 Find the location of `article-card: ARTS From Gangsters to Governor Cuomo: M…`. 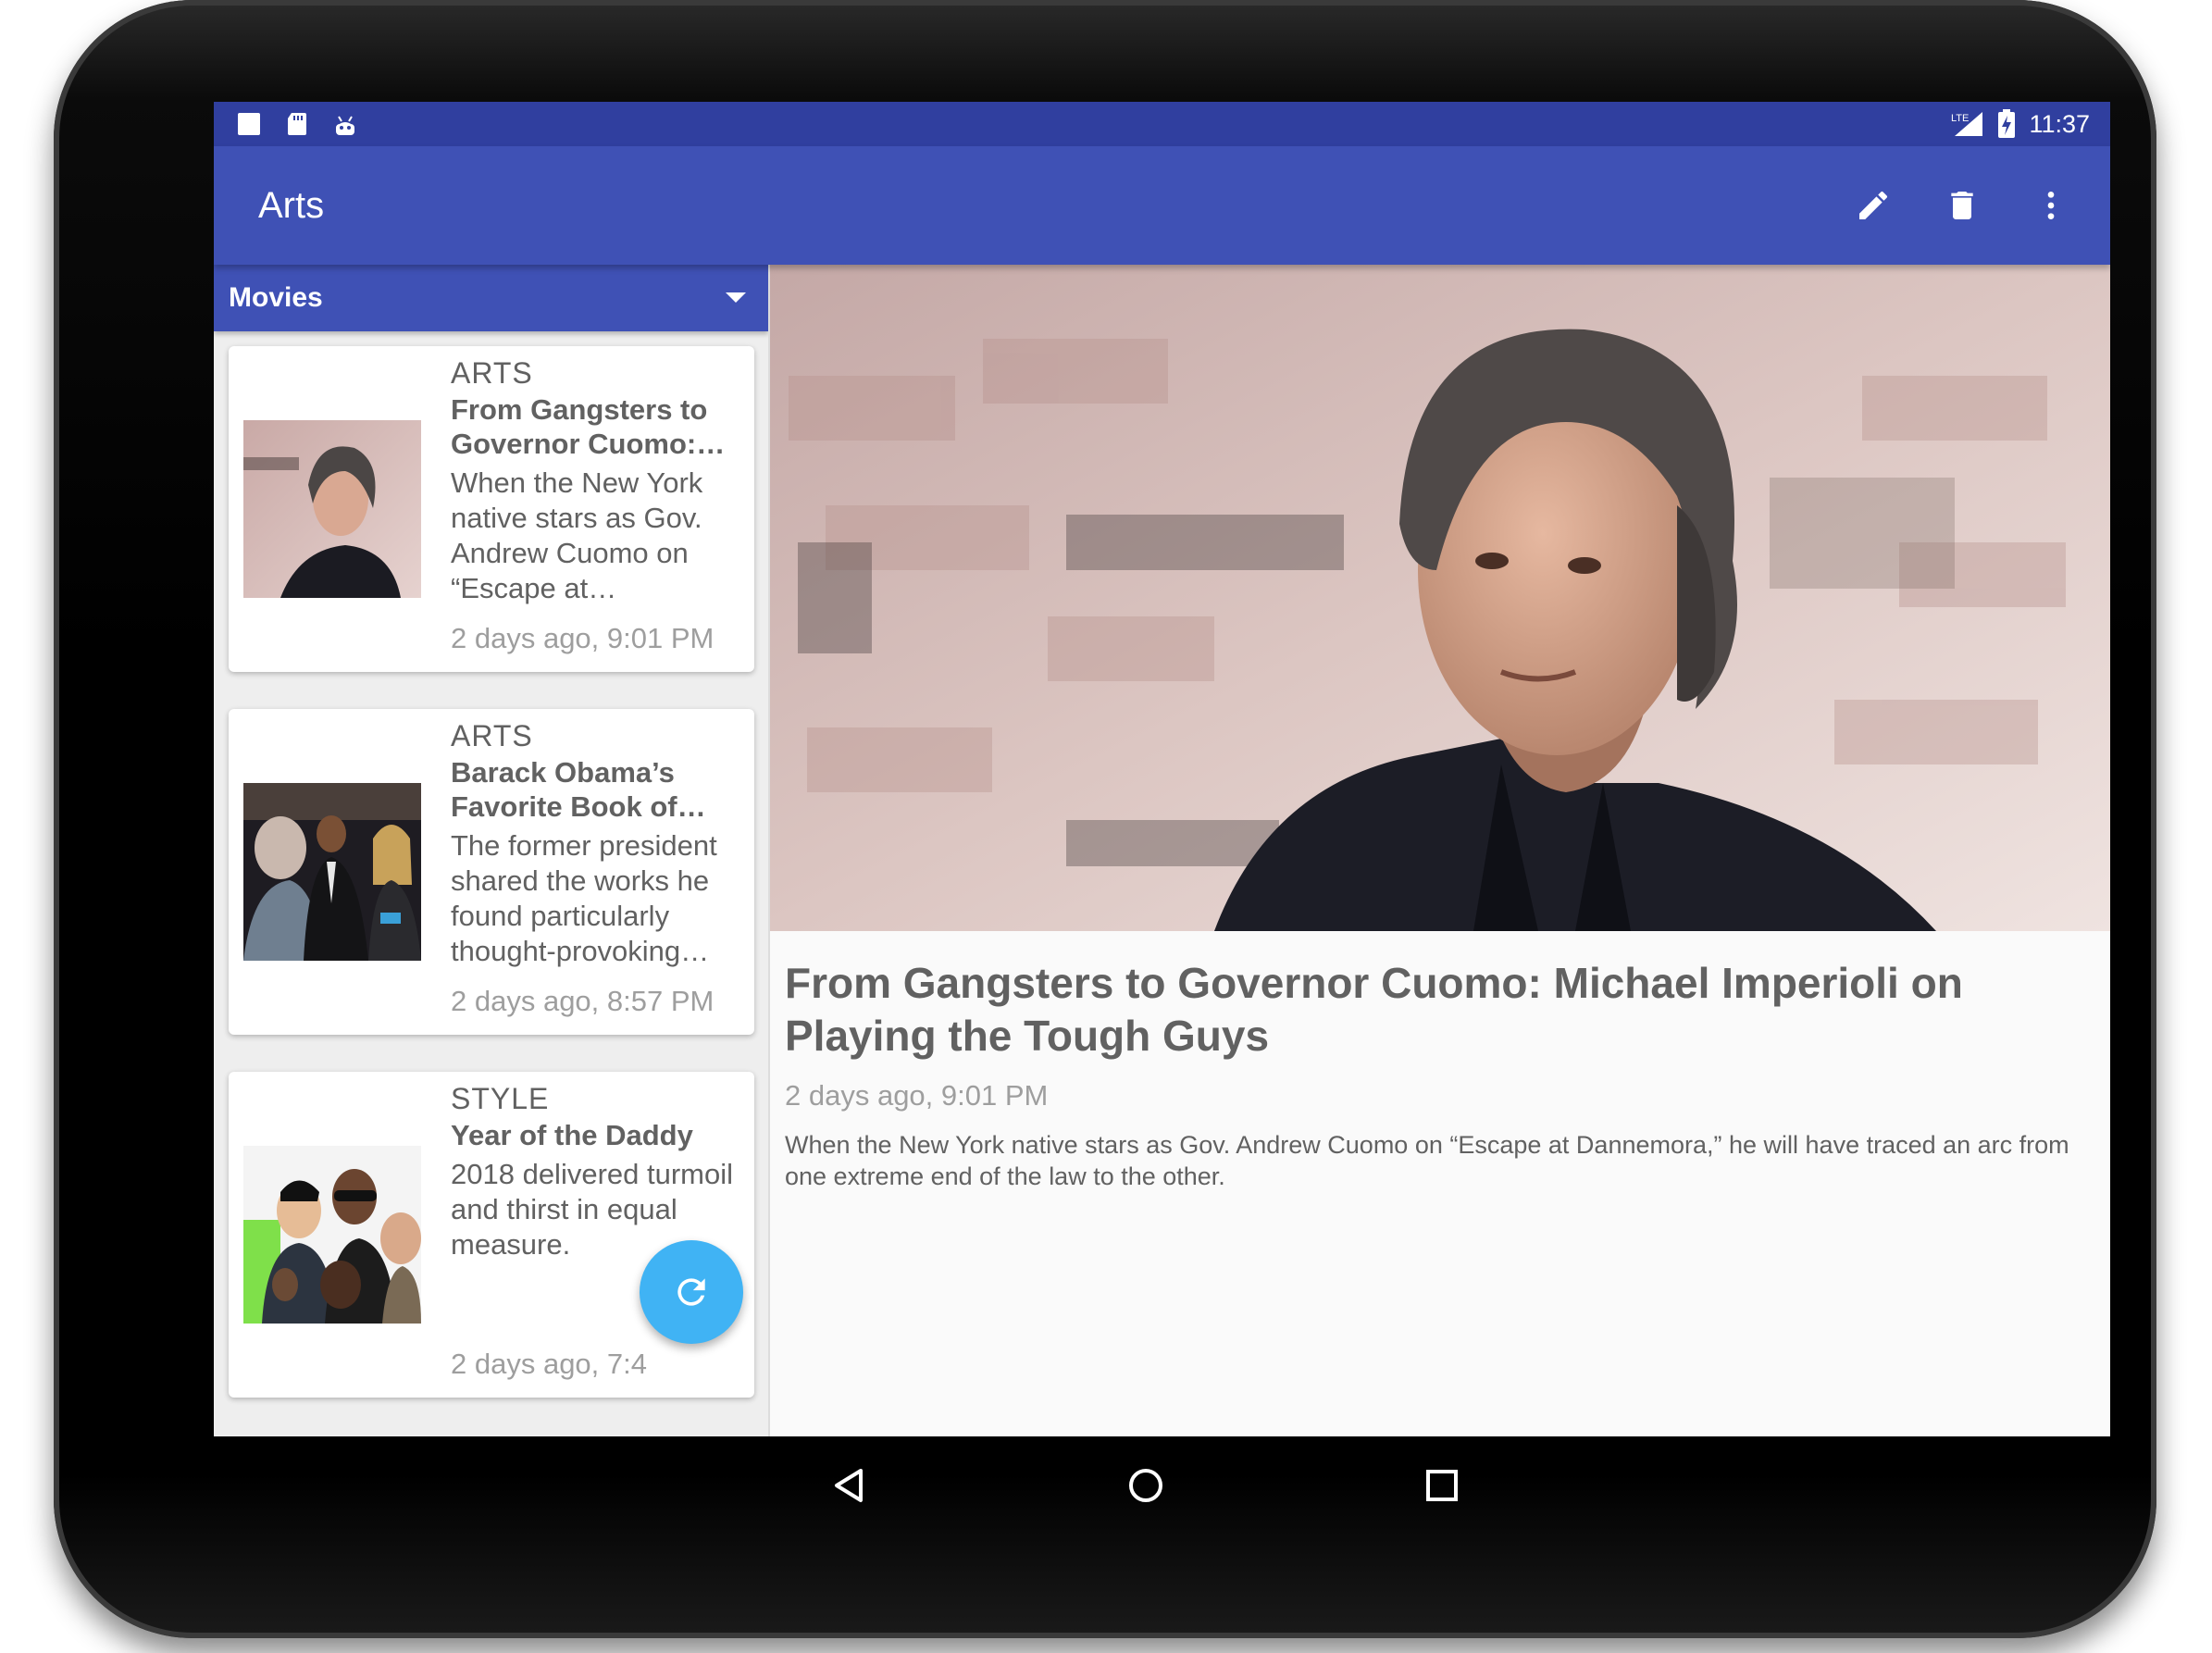

article-card: ARTS From Gangsters to Governor Cuomo: M… is located at coordinates (492, 509).